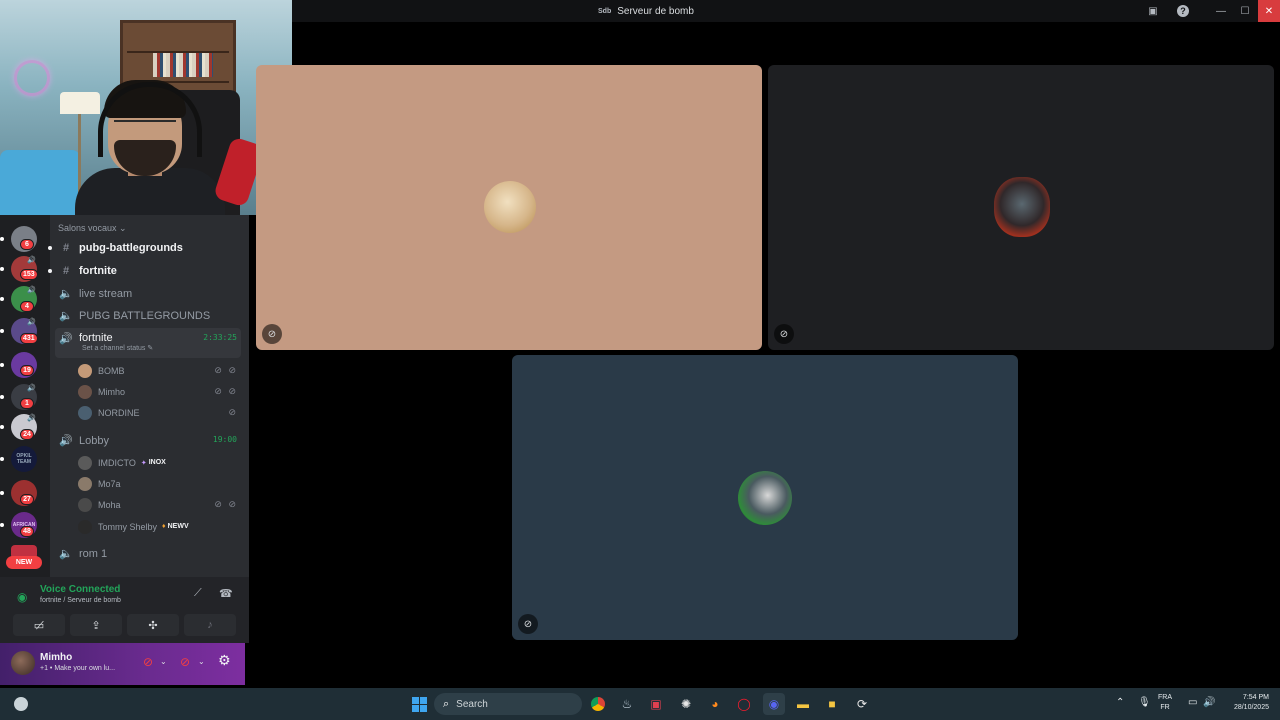 The width and height of the screenshot is (1280, 720). Describe the element at coordinates (419, 704) in the screenshot. I see `start-icon` at that location.